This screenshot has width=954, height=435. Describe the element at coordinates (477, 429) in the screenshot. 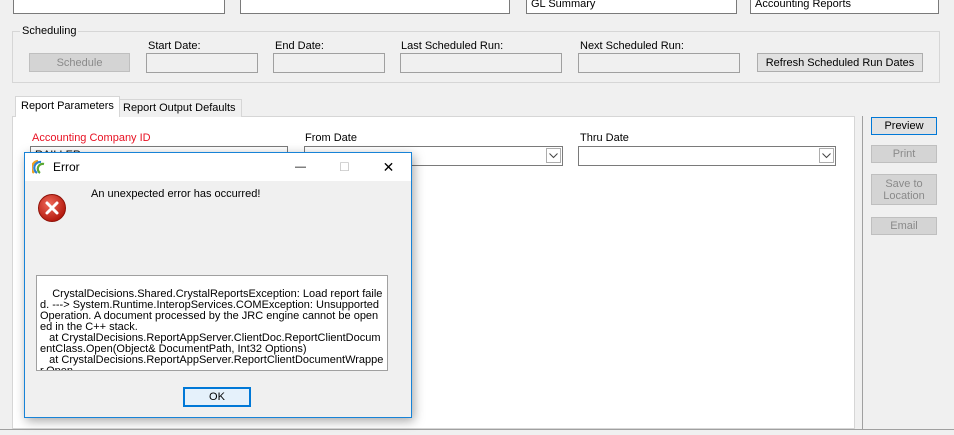

I see `bottom-divider` at that location.